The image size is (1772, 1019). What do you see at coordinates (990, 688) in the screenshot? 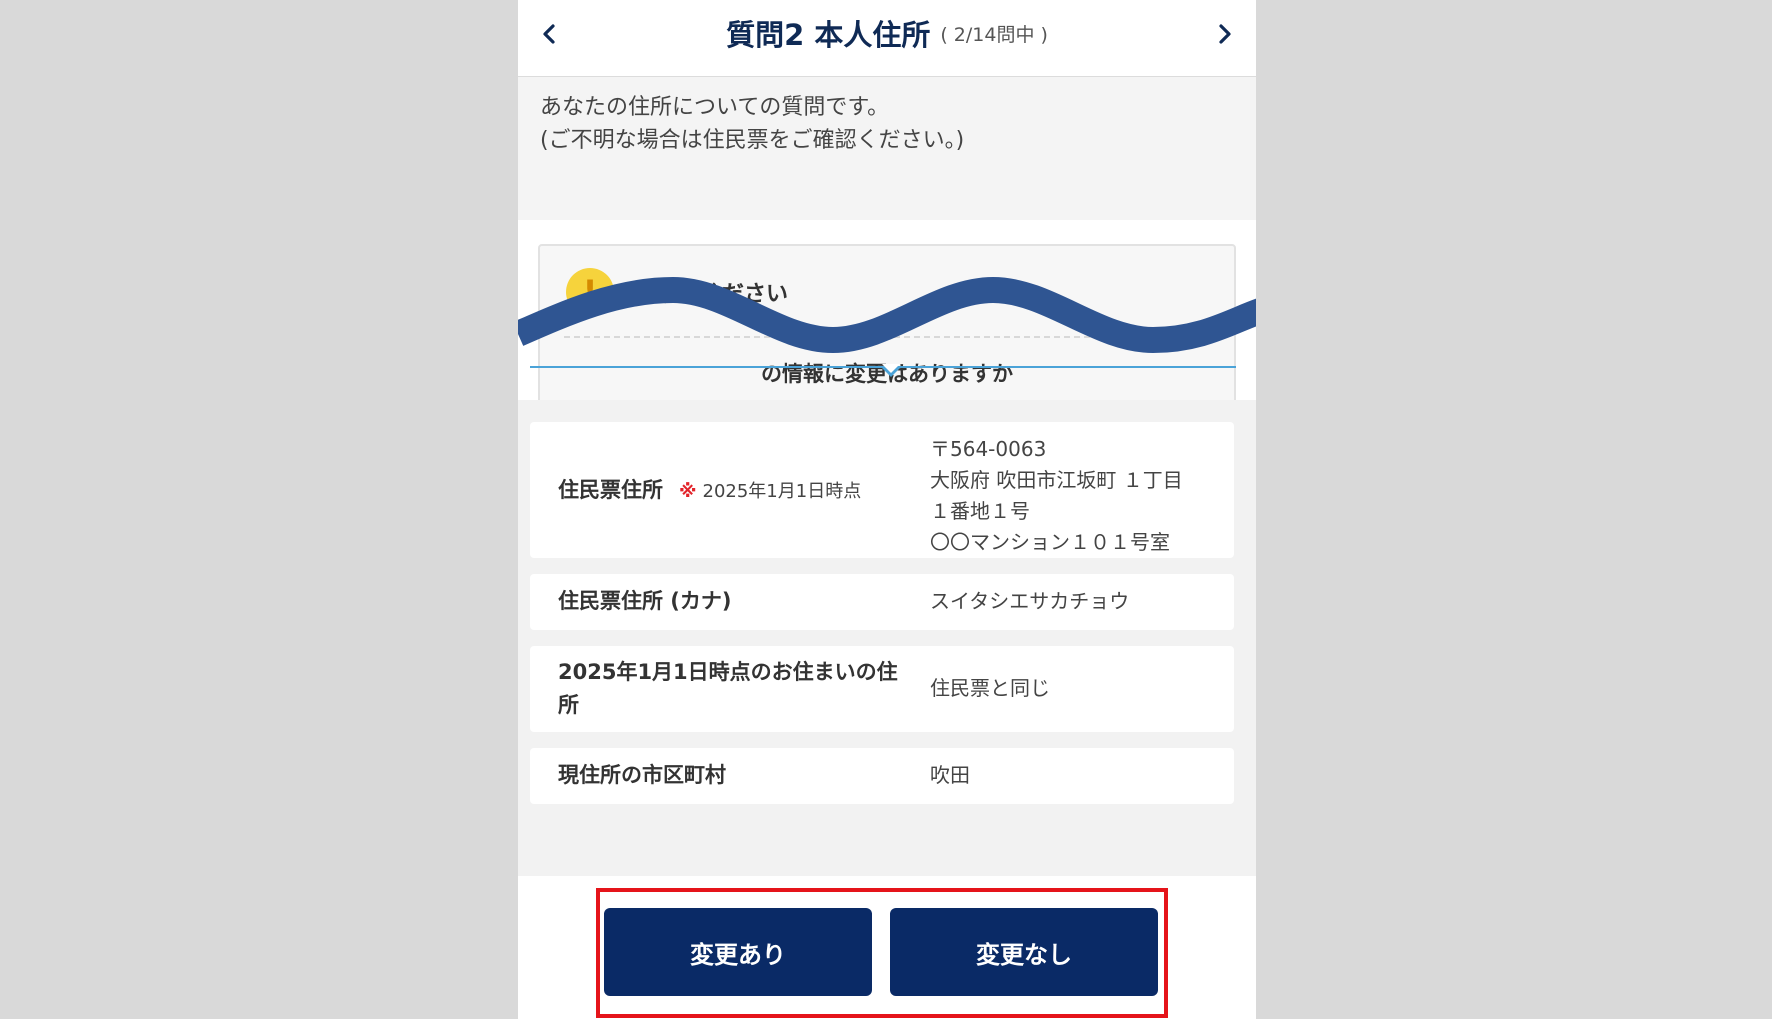
I see `residence-at-date-value: 住民票と同じ` at bounding box center [990, 688].